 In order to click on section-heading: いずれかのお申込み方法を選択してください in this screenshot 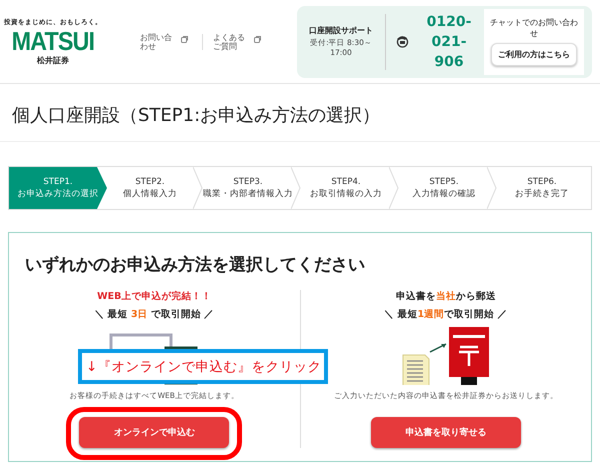, I will do `click(195, 265)`.